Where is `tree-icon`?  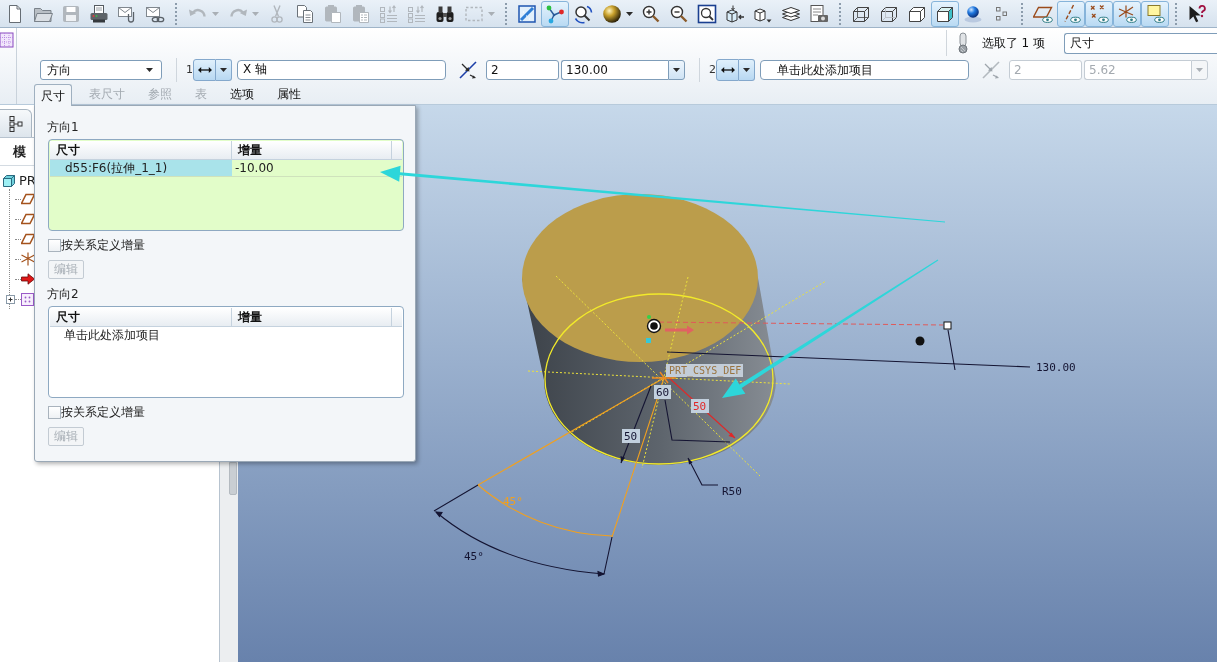 tree-icon is located at coordinates (15, 123).